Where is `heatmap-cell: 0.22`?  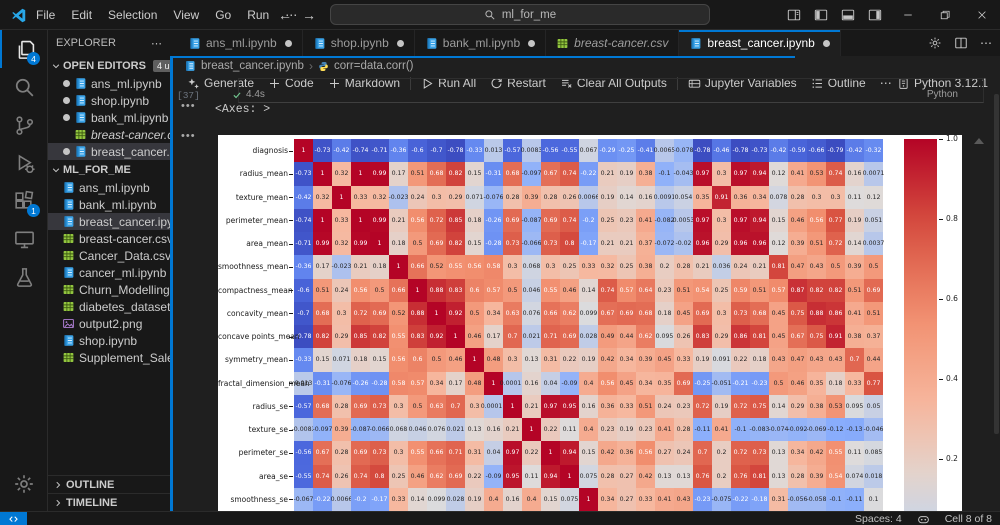
heatmap-cell: 0.22 is located at coordinates (474, 476).